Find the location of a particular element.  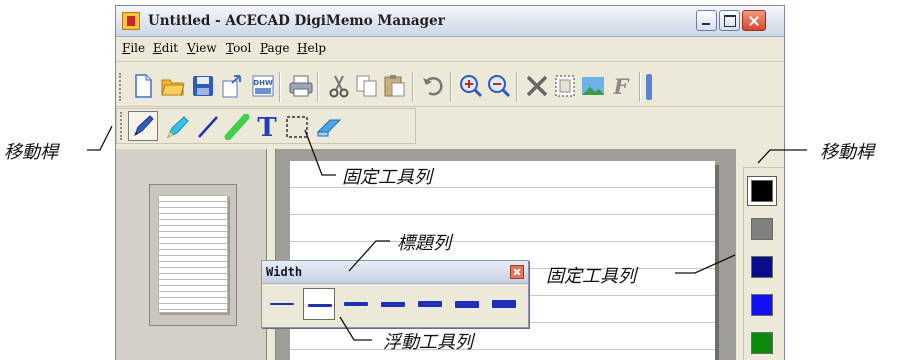

annotation-fixed-toolbar-top: 固定工具列 is located at coordinates (387, 177).